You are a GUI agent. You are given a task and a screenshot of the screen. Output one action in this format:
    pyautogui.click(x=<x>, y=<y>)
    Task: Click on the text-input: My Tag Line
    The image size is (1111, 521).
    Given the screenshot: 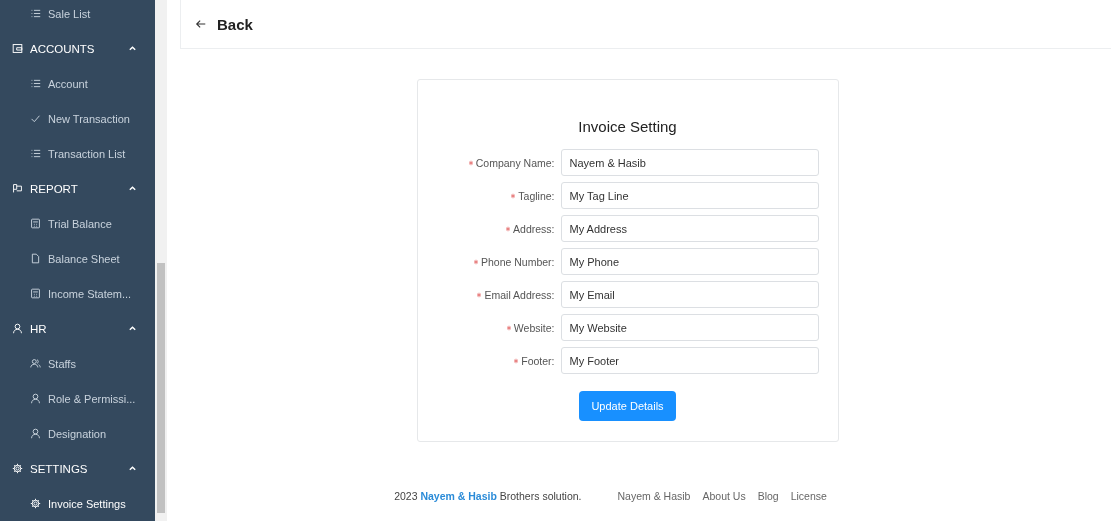 What is the action you would take?
    pyautogui.click(x=689, y=195)
    